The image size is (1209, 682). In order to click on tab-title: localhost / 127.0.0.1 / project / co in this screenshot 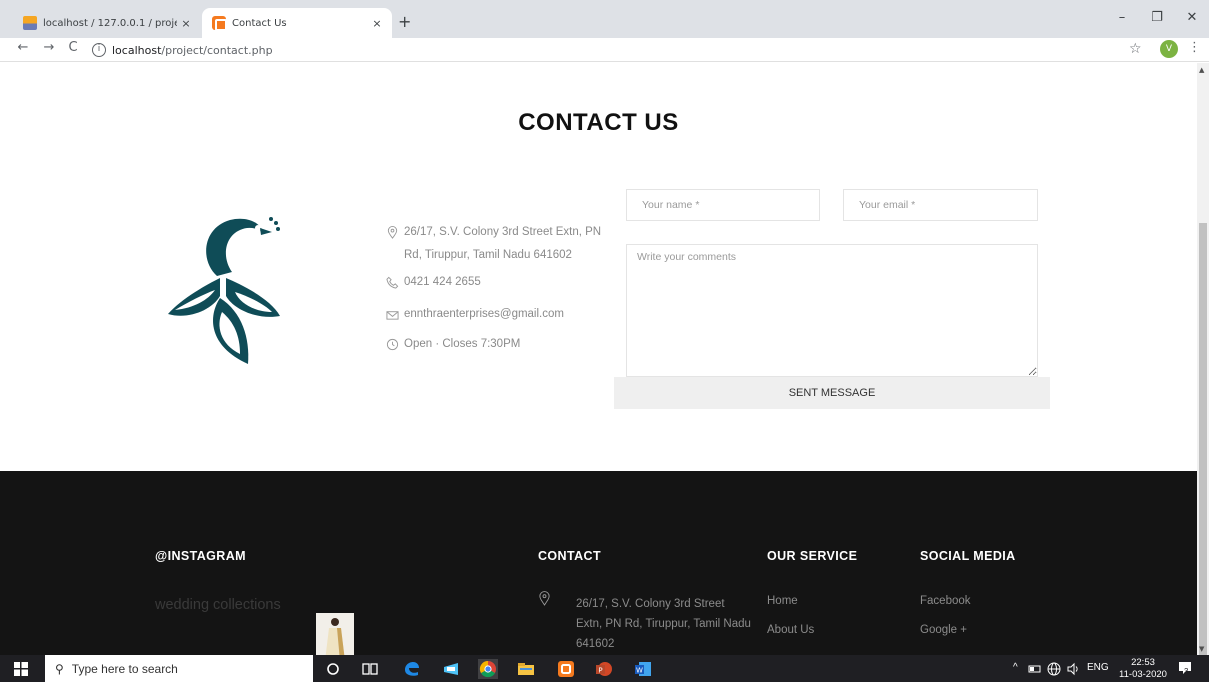, I will do `click(110, 23)`.